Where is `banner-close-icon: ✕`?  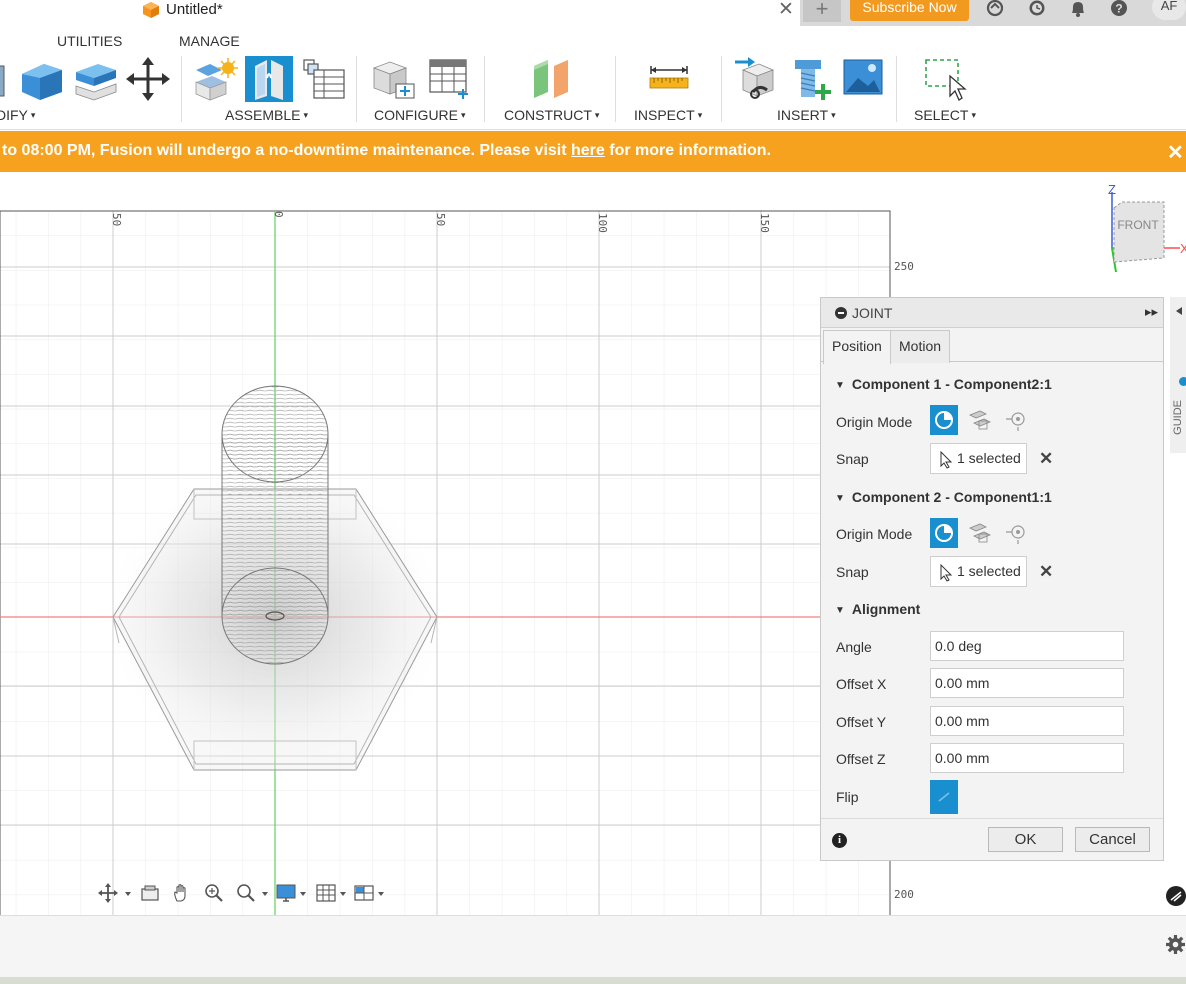
banner-close-icon: ✕ is located at coordinates (1175, 152).